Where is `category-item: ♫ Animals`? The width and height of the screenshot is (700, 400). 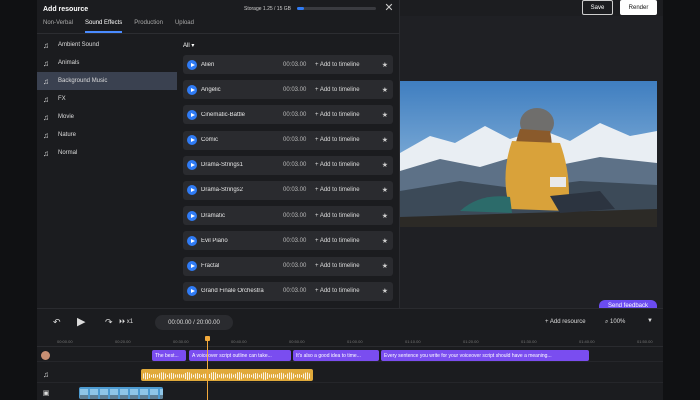 category-item: ♫ Animals is located at coordinates (107, 63).